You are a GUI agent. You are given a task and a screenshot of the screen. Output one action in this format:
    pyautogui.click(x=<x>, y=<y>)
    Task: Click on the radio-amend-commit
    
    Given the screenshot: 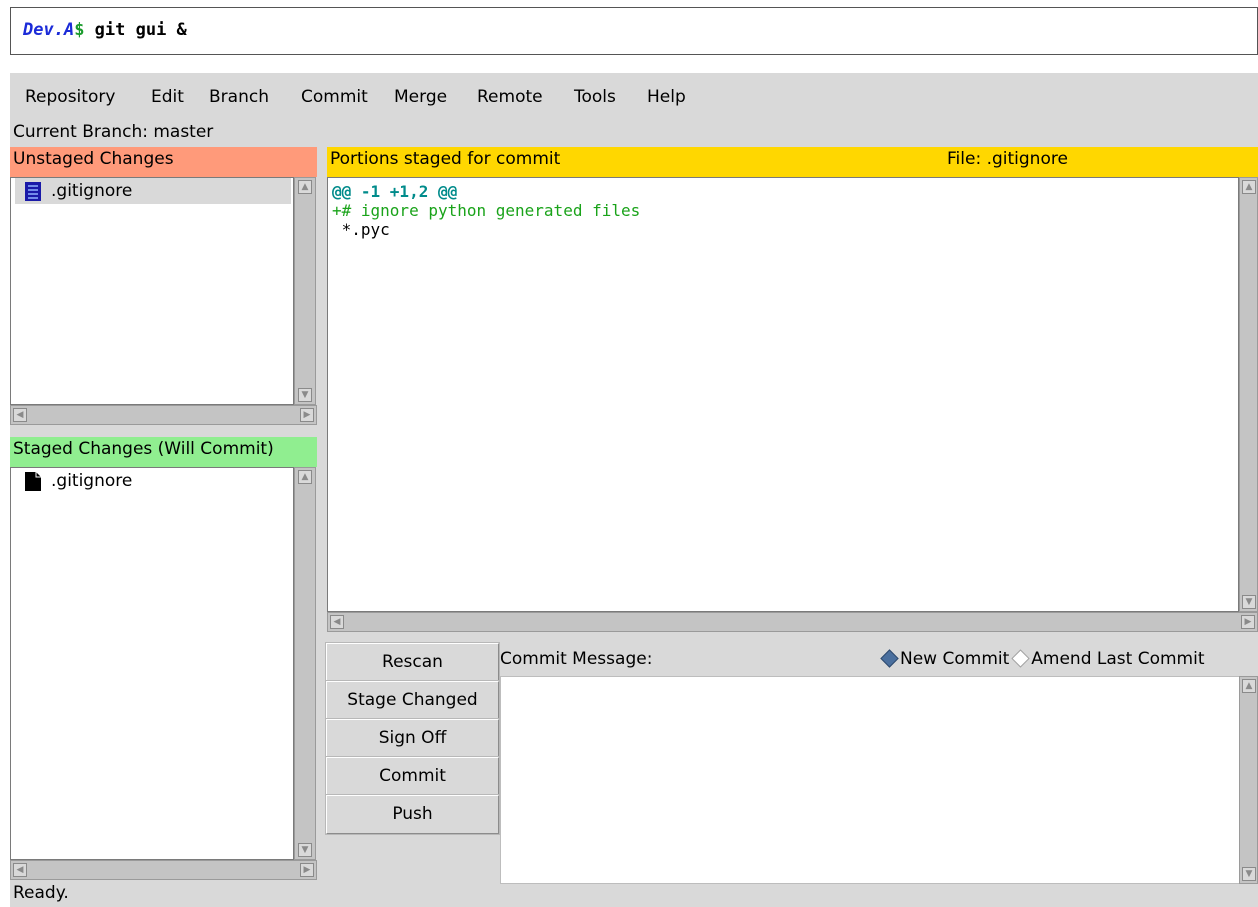 What is the action you would take?
    pyautogui.click(x=1020, y=658)
    